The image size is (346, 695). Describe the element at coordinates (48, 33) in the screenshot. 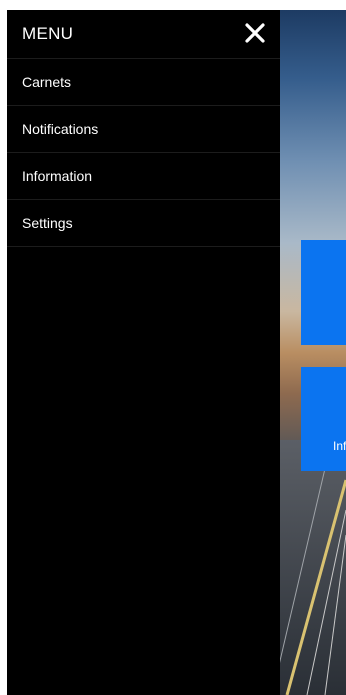

I see `drawer-title: MENU` at that location.